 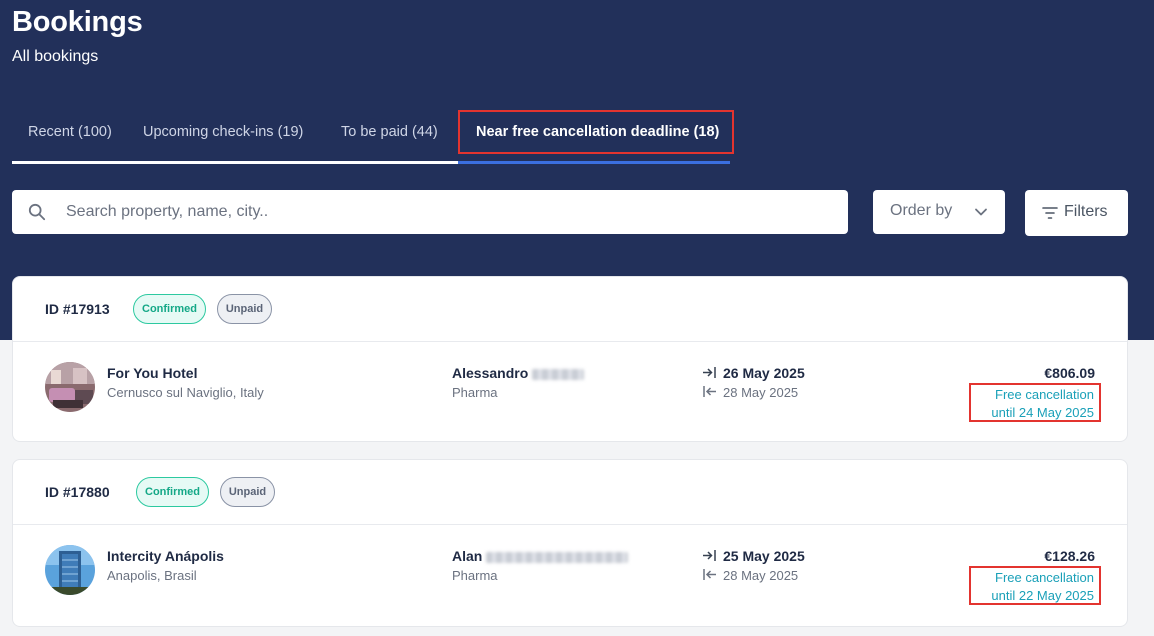 I want to click on guest-first-name: Alessandro, so click(x=490, y=373).